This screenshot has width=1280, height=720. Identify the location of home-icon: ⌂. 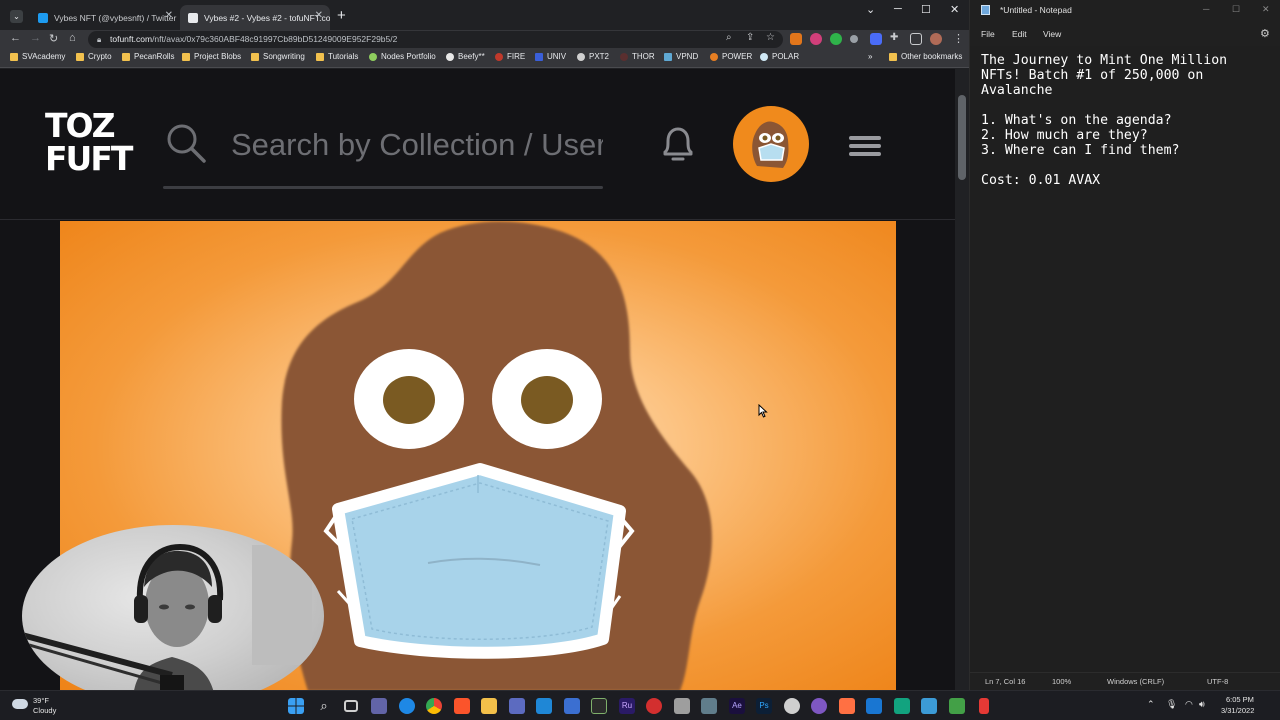
(72, 38).